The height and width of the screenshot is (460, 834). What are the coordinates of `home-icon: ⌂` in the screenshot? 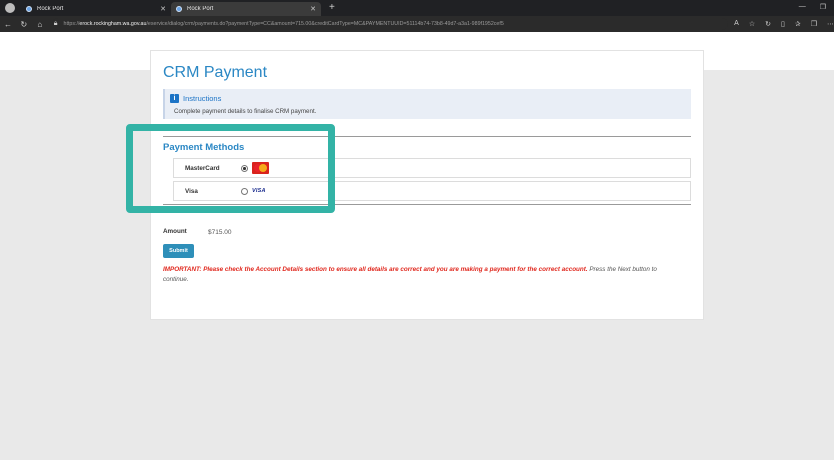 It's located at (40, 24).